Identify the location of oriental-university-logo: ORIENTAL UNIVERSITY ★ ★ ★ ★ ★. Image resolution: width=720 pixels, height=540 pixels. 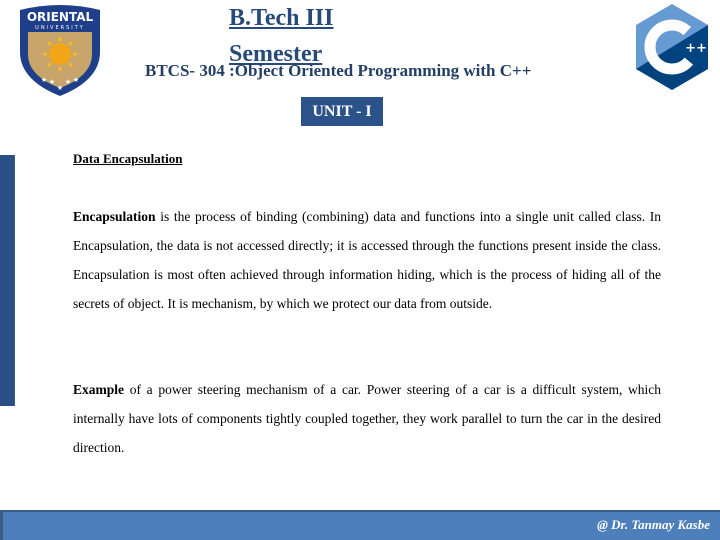
(60, 50).